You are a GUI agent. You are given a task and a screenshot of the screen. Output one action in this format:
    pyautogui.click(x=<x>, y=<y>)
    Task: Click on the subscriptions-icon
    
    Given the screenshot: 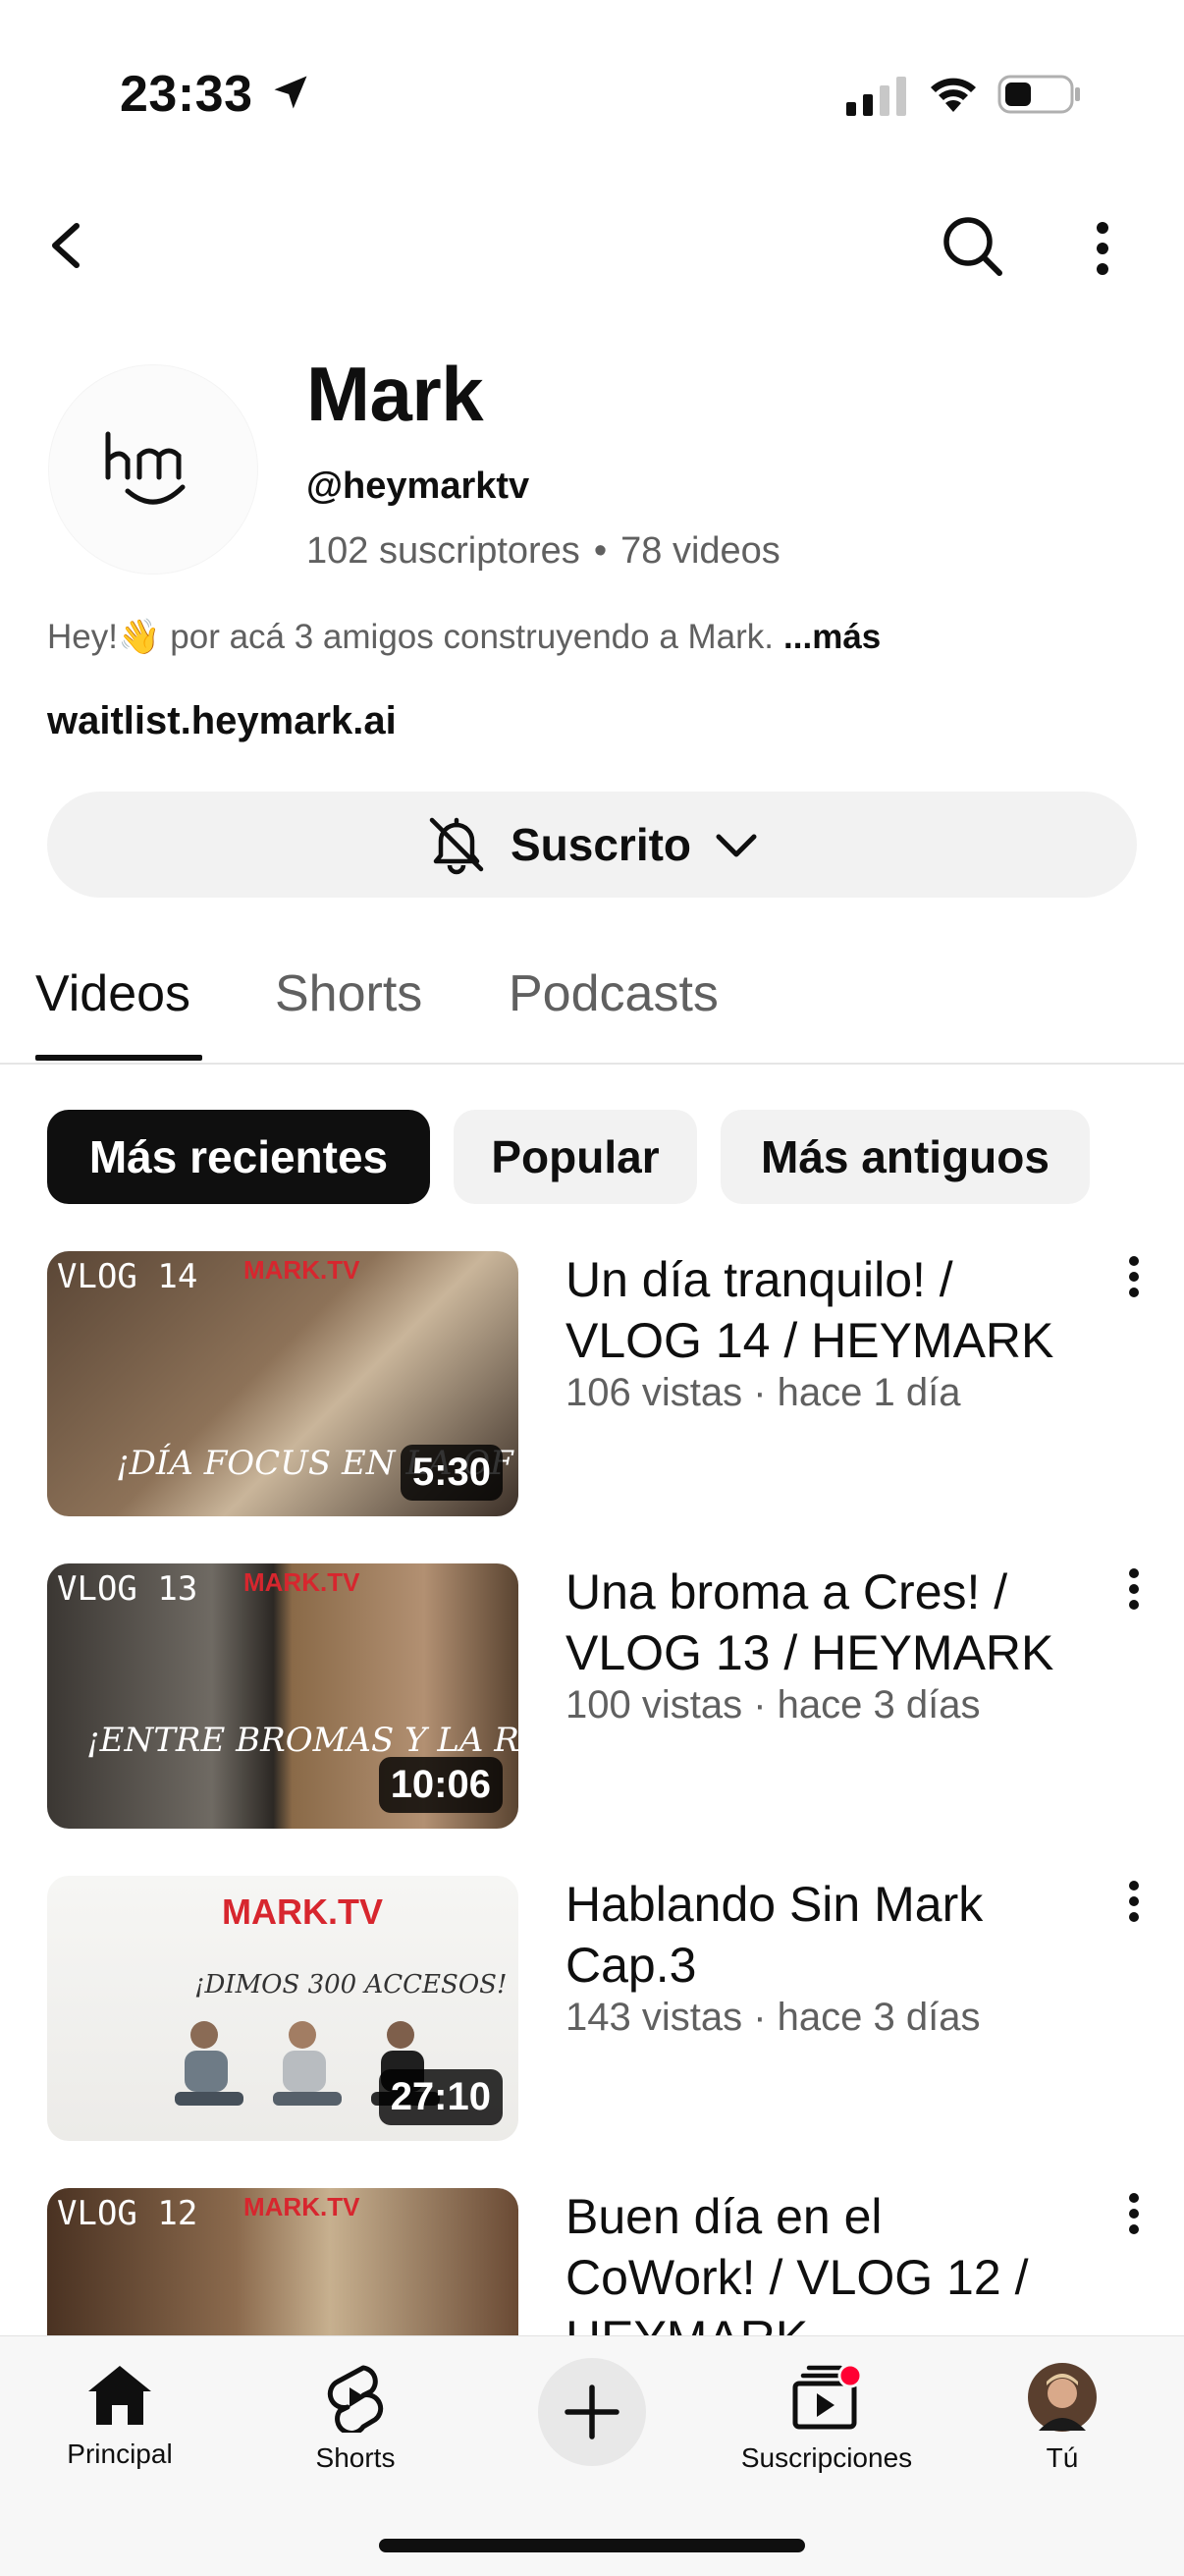 What is the action you would take?
    pyautogui.click(x=828, y=2396)
    